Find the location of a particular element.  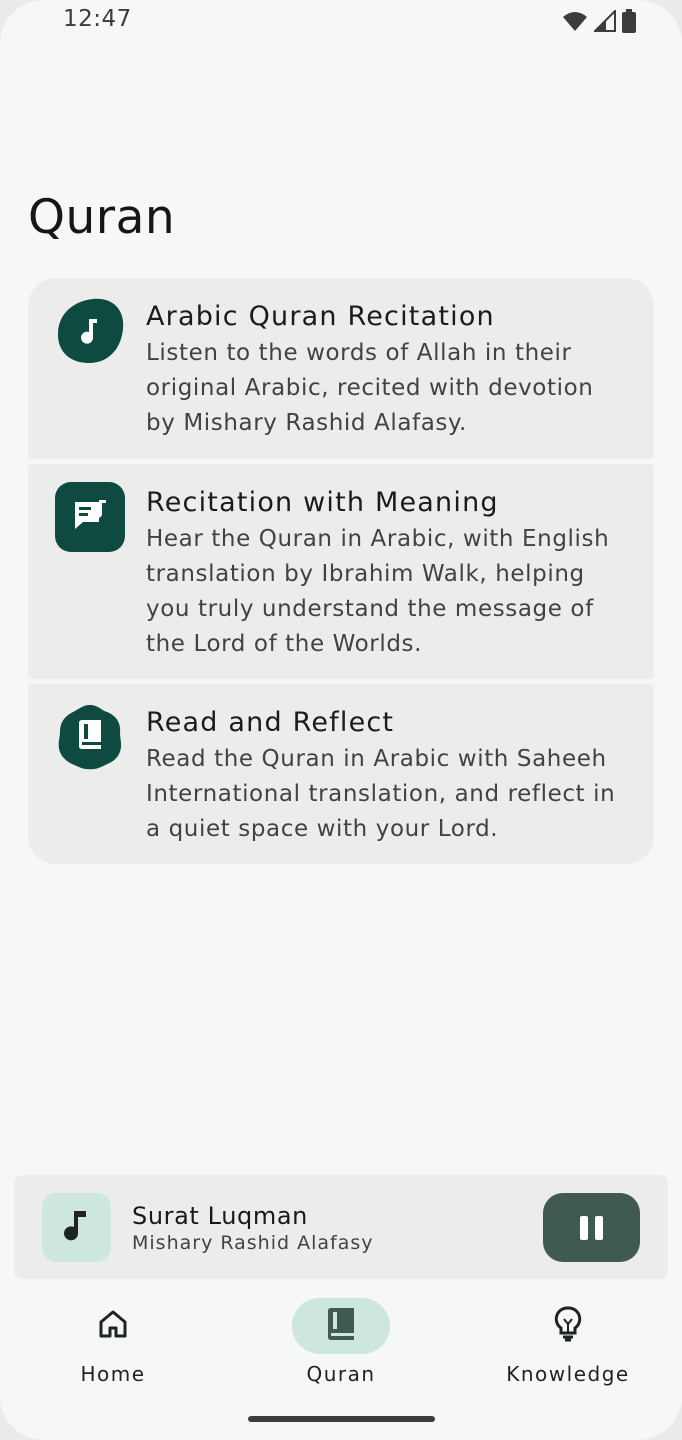

card-title: Read and Reflect is located at coordinates (270, 722).